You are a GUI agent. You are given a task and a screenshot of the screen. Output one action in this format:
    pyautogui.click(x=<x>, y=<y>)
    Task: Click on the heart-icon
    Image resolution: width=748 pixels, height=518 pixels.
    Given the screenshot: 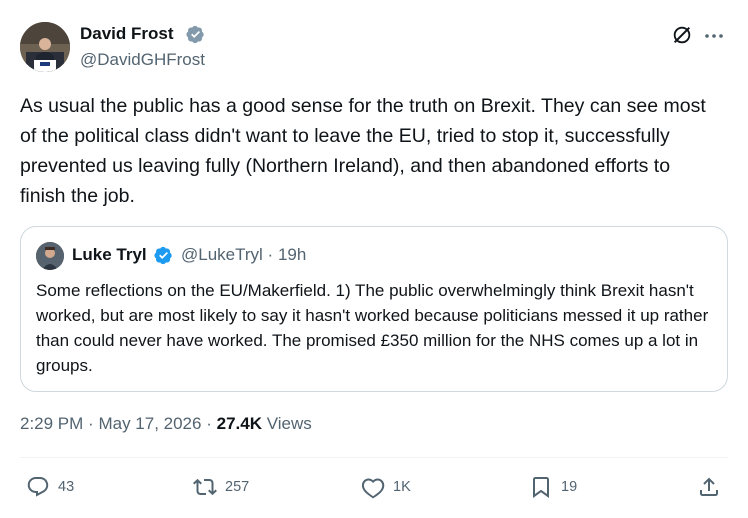 What is the action you would take?
    pyautogui.click(x=373, y=488)
    